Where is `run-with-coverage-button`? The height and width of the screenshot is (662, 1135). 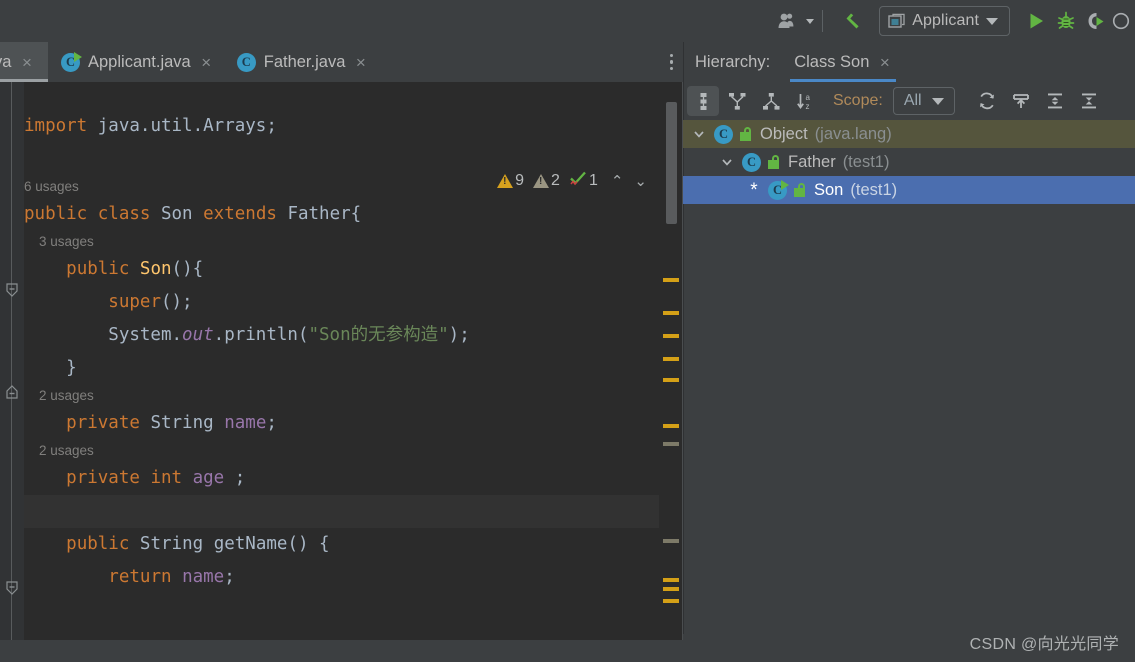 run-with-coverage-button is located at coordinates (1096, 21).